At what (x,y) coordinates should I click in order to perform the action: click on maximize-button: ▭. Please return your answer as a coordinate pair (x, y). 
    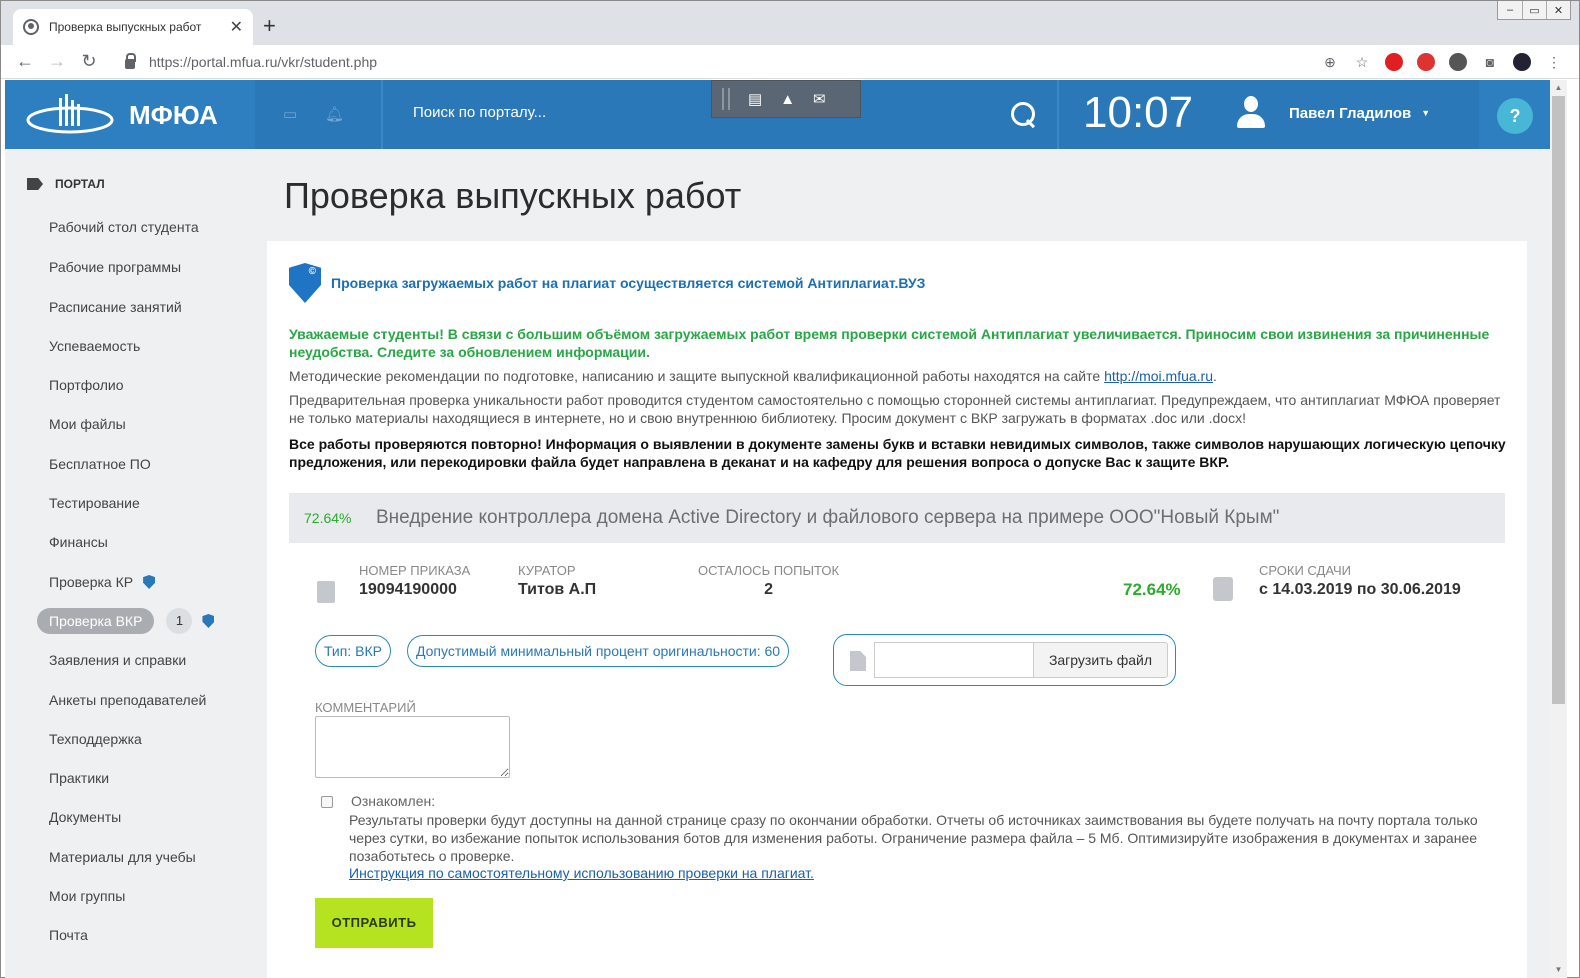
    Looking at the image, I should click on (1534, 10).